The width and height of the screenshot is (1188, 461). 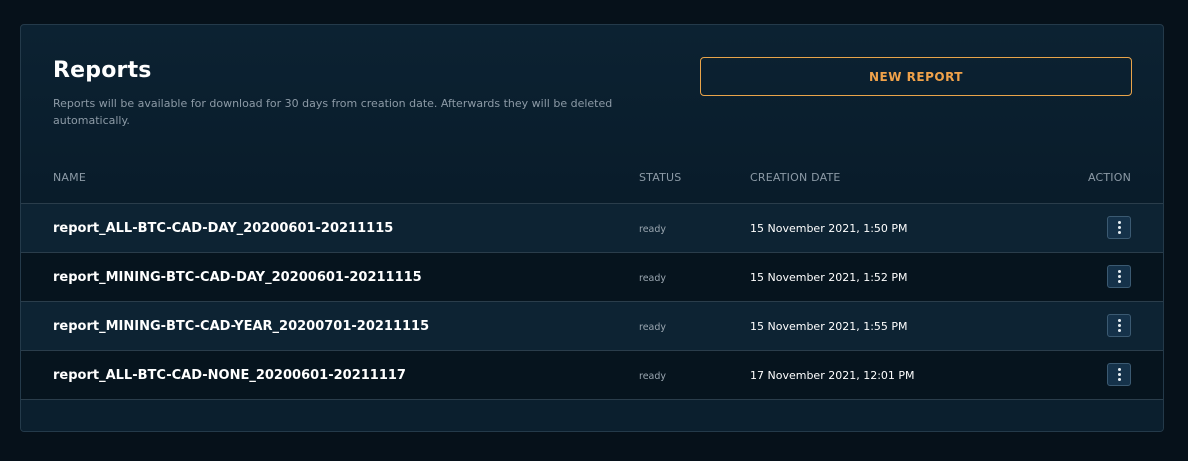 I want to click on page-title: Reports, so click(x=102, y=70).